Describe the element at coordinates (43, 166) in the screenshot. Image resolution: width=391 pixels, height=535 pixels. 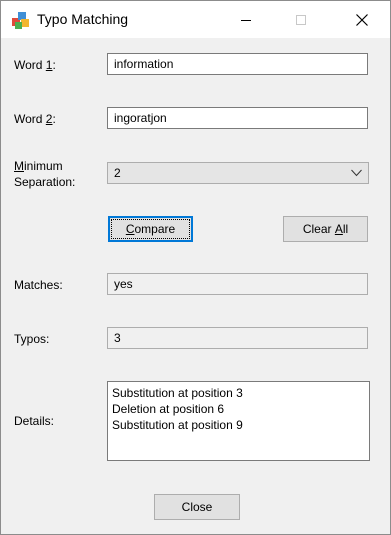
I see `min-separation-label-line1: inimum` at that location.